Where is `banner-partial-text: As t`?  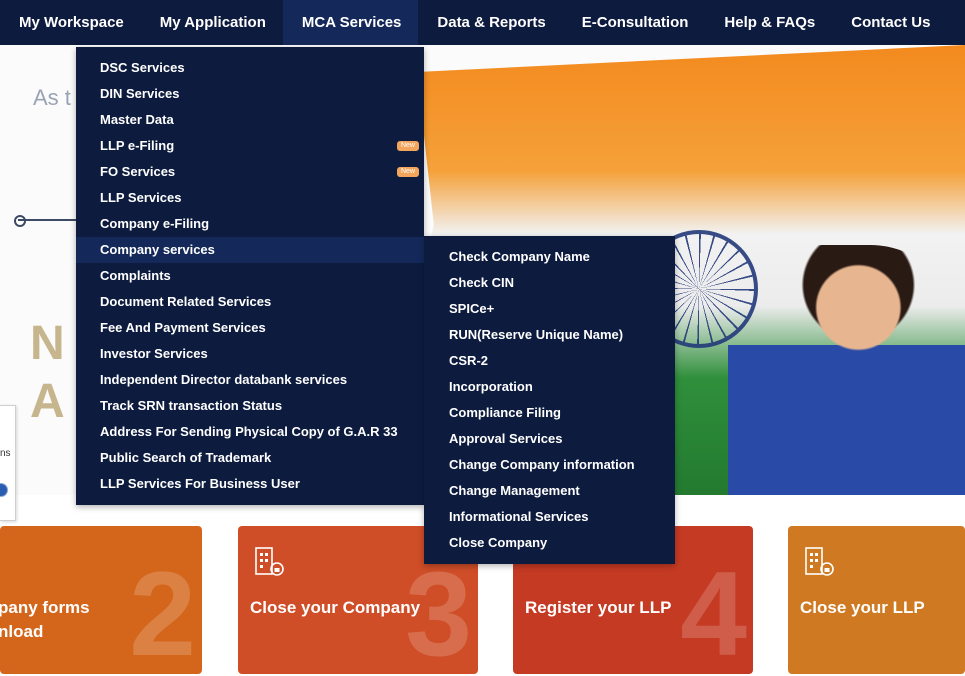
banner-partial-text: As t is located at coordinates (52, 97).